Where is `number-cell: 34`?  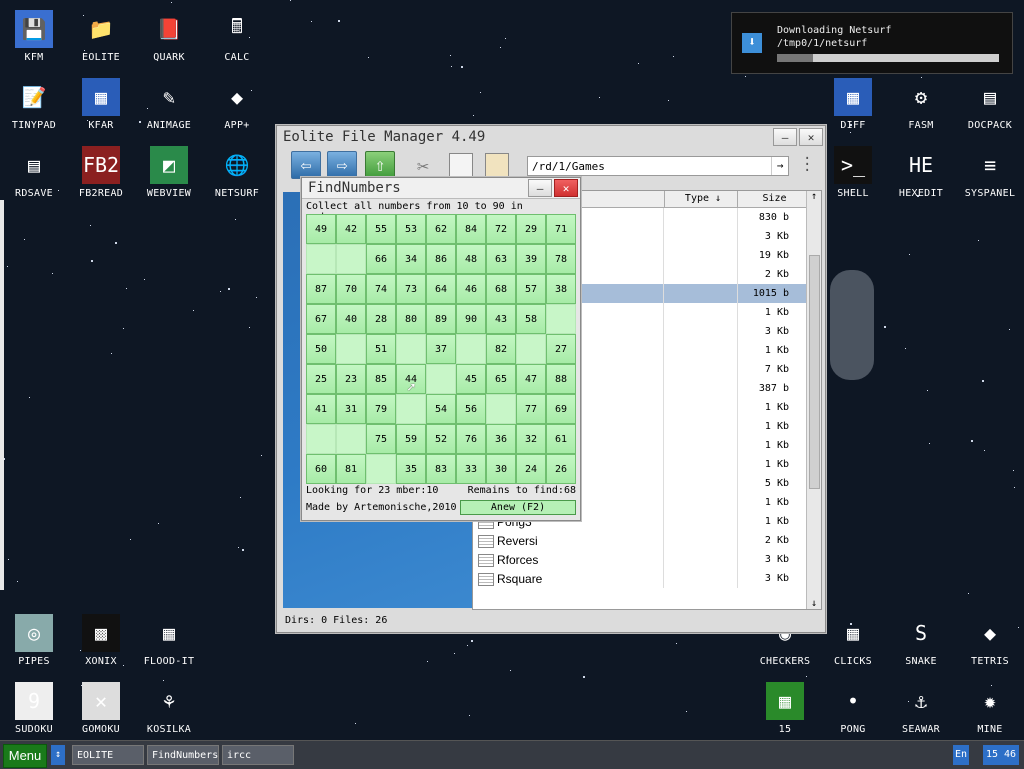 number-cell: 34 is located at coordinates (411, 259).